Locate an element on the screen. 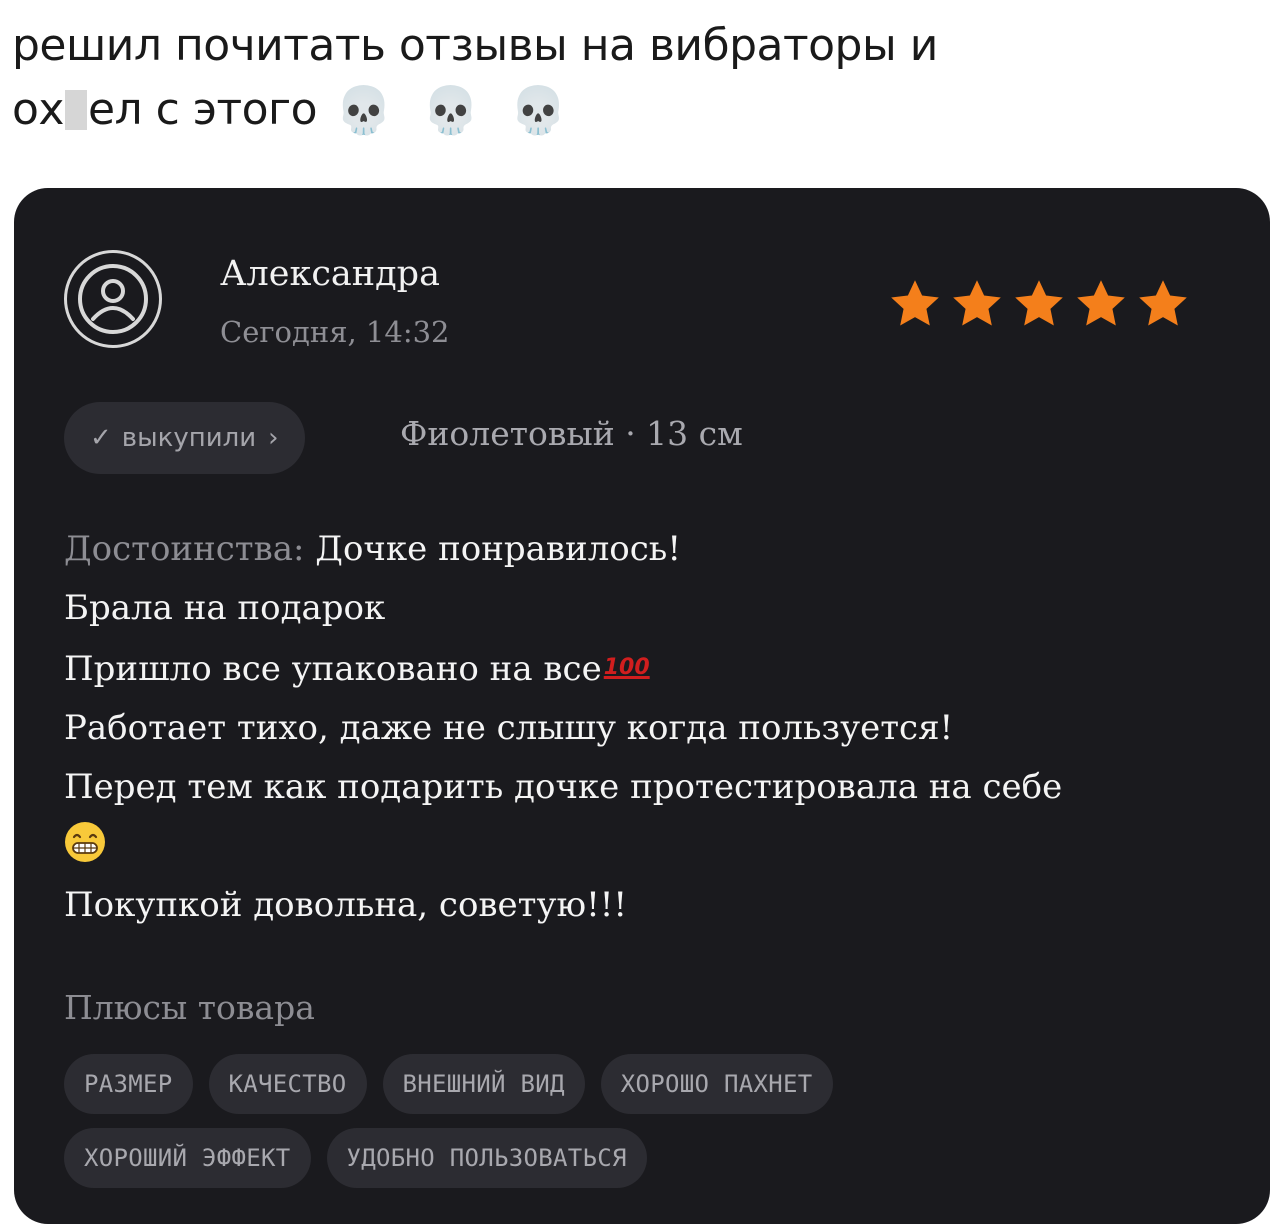  review-line: Достоинства: Дочке понравилось! is located at coordinates (639, 549).